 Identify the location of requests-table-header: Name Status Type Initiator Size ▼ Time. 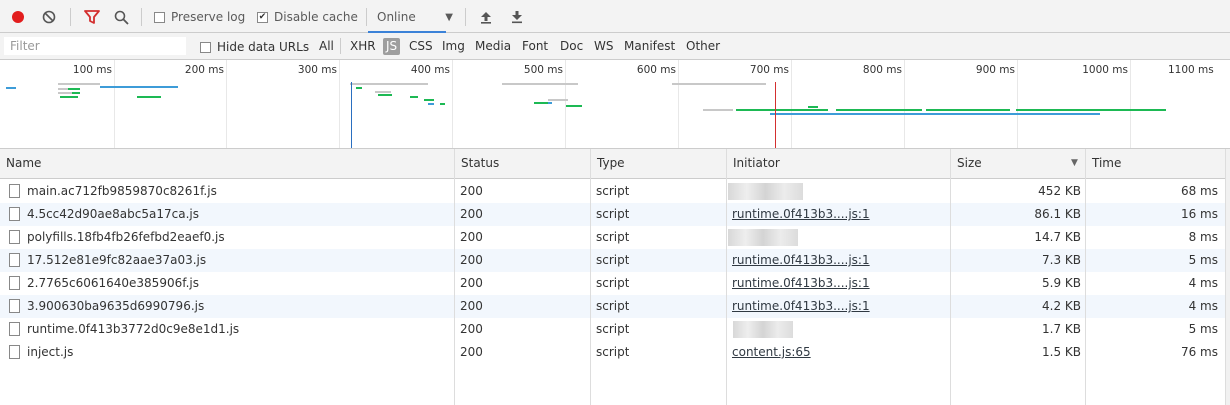
(615, 164).